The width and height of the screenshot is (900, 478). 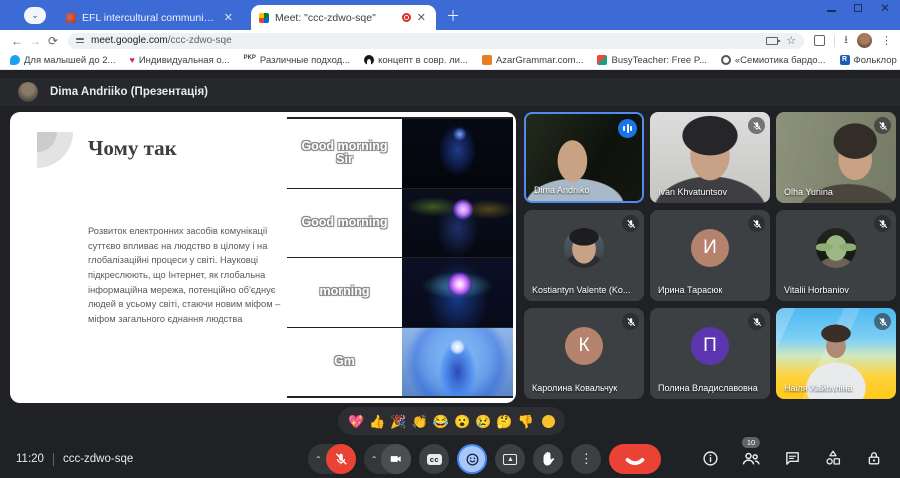 What do you see at coordinates (398, 421) in the screenshot?
I see `reaction-party: 🎉` at bounding box center [398, 421].